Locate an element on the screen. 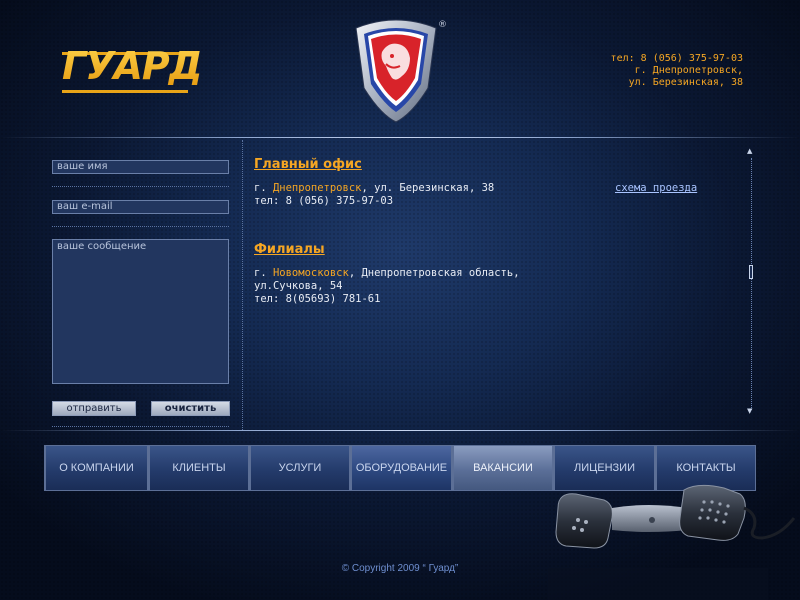  shield-logo-icon is located at coordinates (396, 71).